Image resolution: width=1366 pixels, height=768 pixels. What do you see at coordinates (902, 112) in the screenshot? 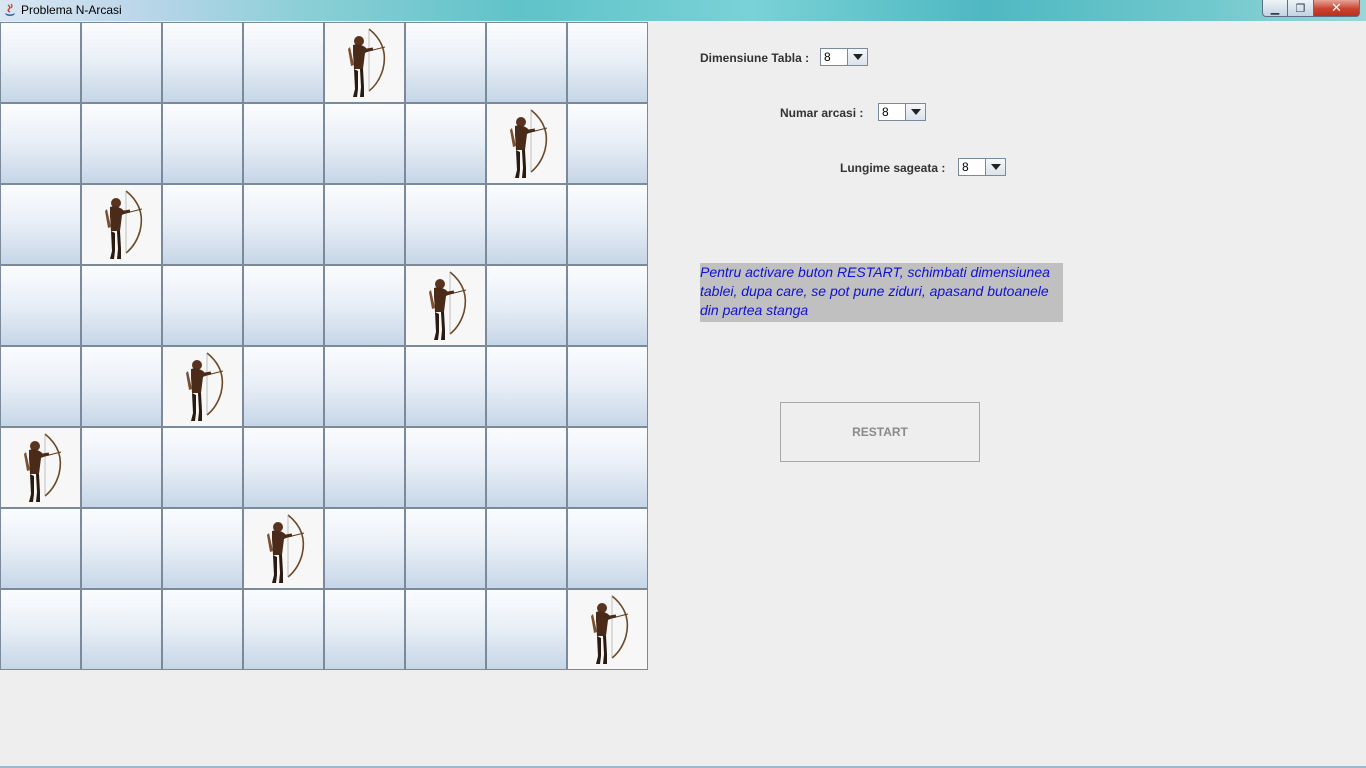
I see `archers-select: 8` at bounding box center [902, 112].